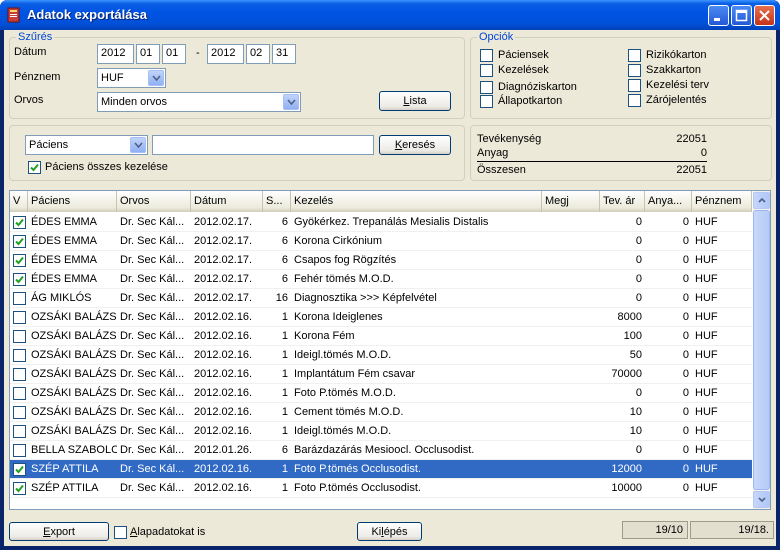 The height and width of the screenshot is (550, 780). I want to click on app-book-icon, so click(13, 15).